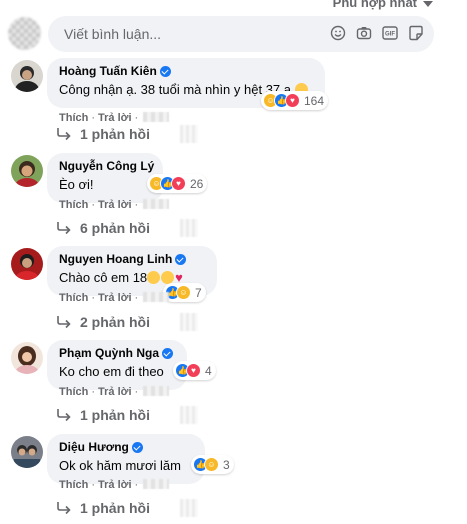  I want to click on reaction-summary: 👍 ♥ 4, so click(194, 370).